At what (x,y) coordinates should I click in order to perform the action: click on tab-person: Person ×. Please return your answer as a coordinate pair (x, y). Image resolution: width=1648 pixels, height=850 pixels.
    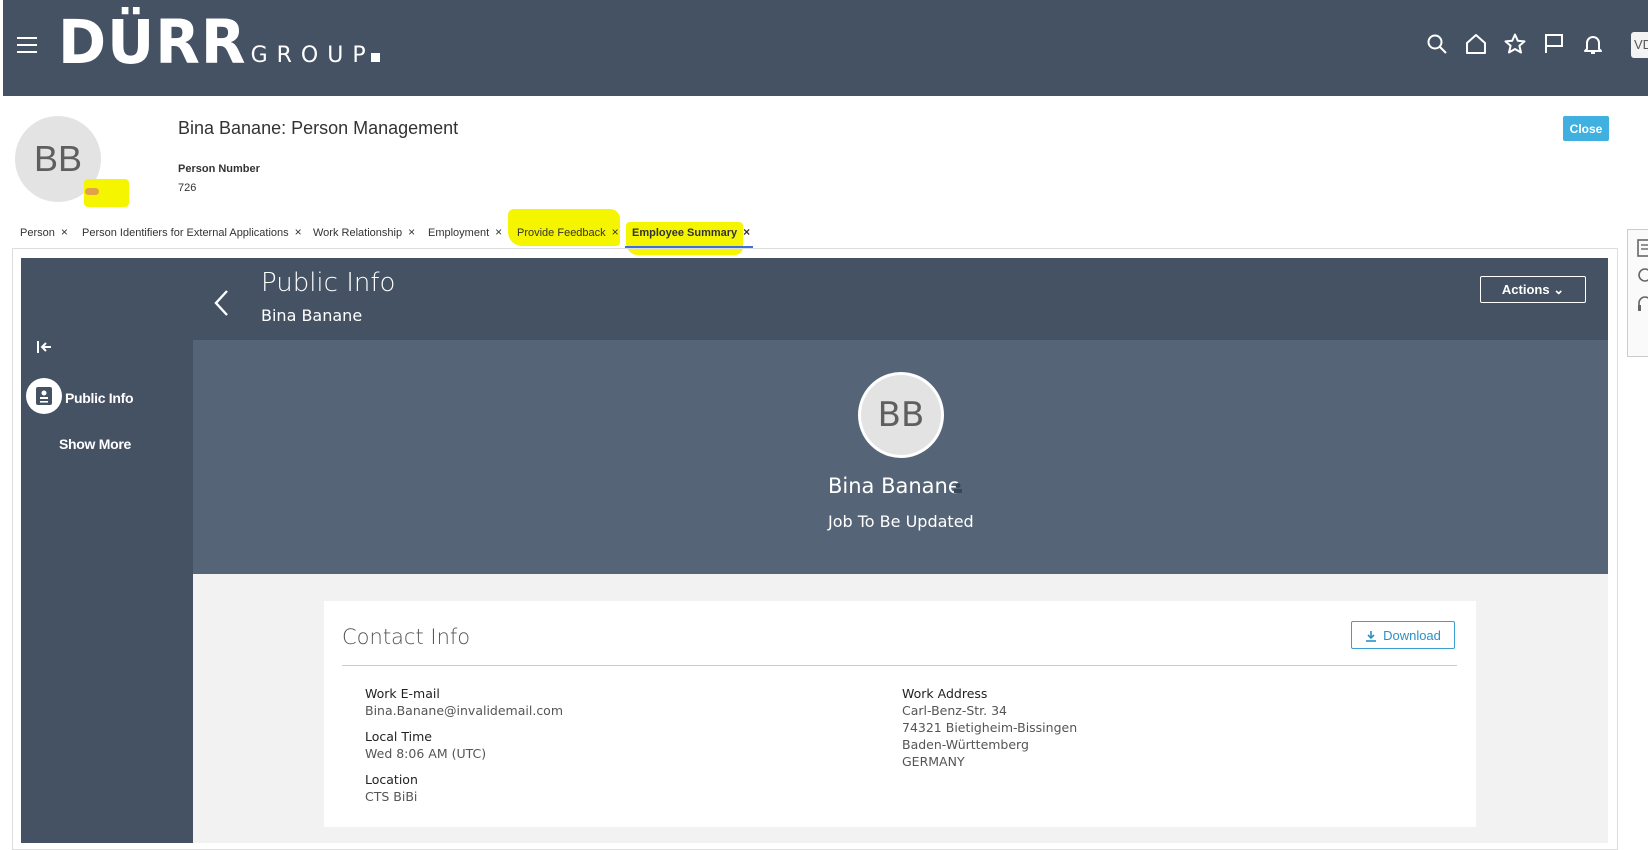
    Looking at the image, I should click on (44, 232).